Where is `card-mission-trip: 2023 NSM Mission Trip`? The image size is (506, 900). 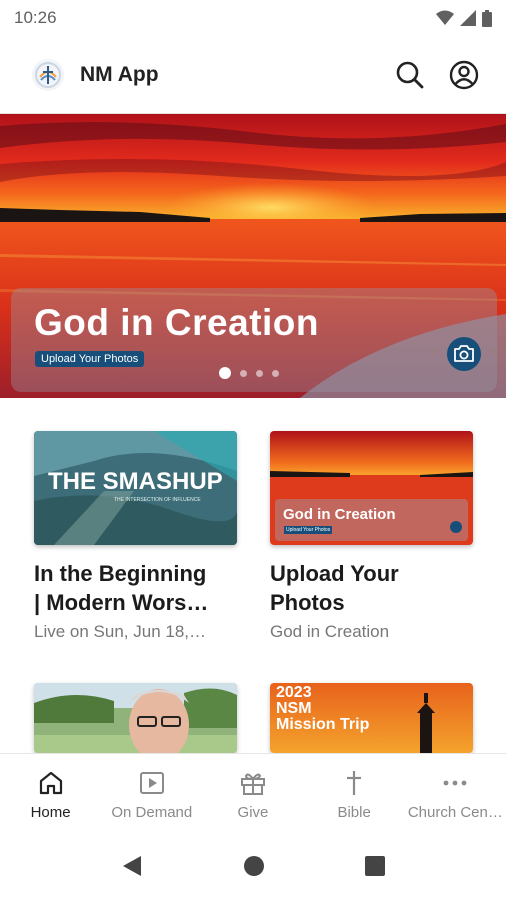
card-mission-trip: 2023 NSM Mission Trip is located at coordinates (371, 718).